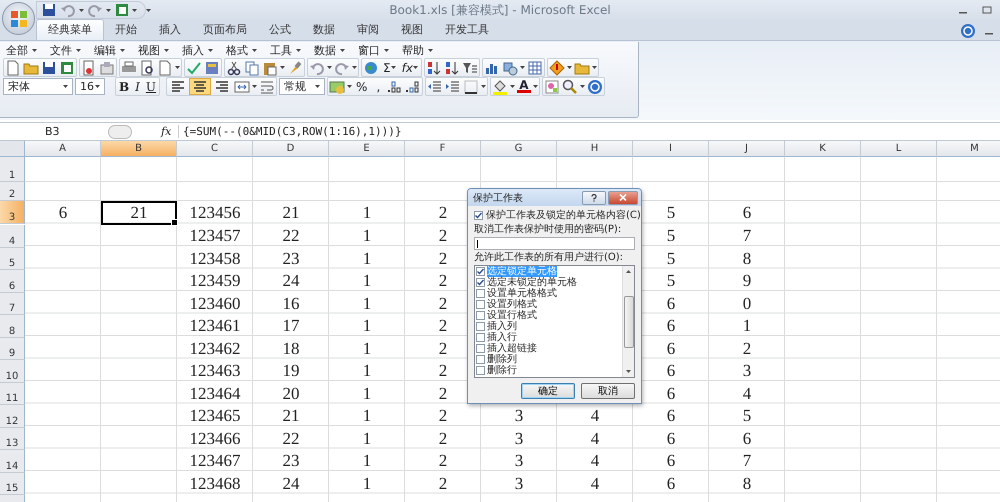  What do you see at coordinates (215, 149) in the screenshot?
I see `column-header: C` at bounding box center [215, 149].